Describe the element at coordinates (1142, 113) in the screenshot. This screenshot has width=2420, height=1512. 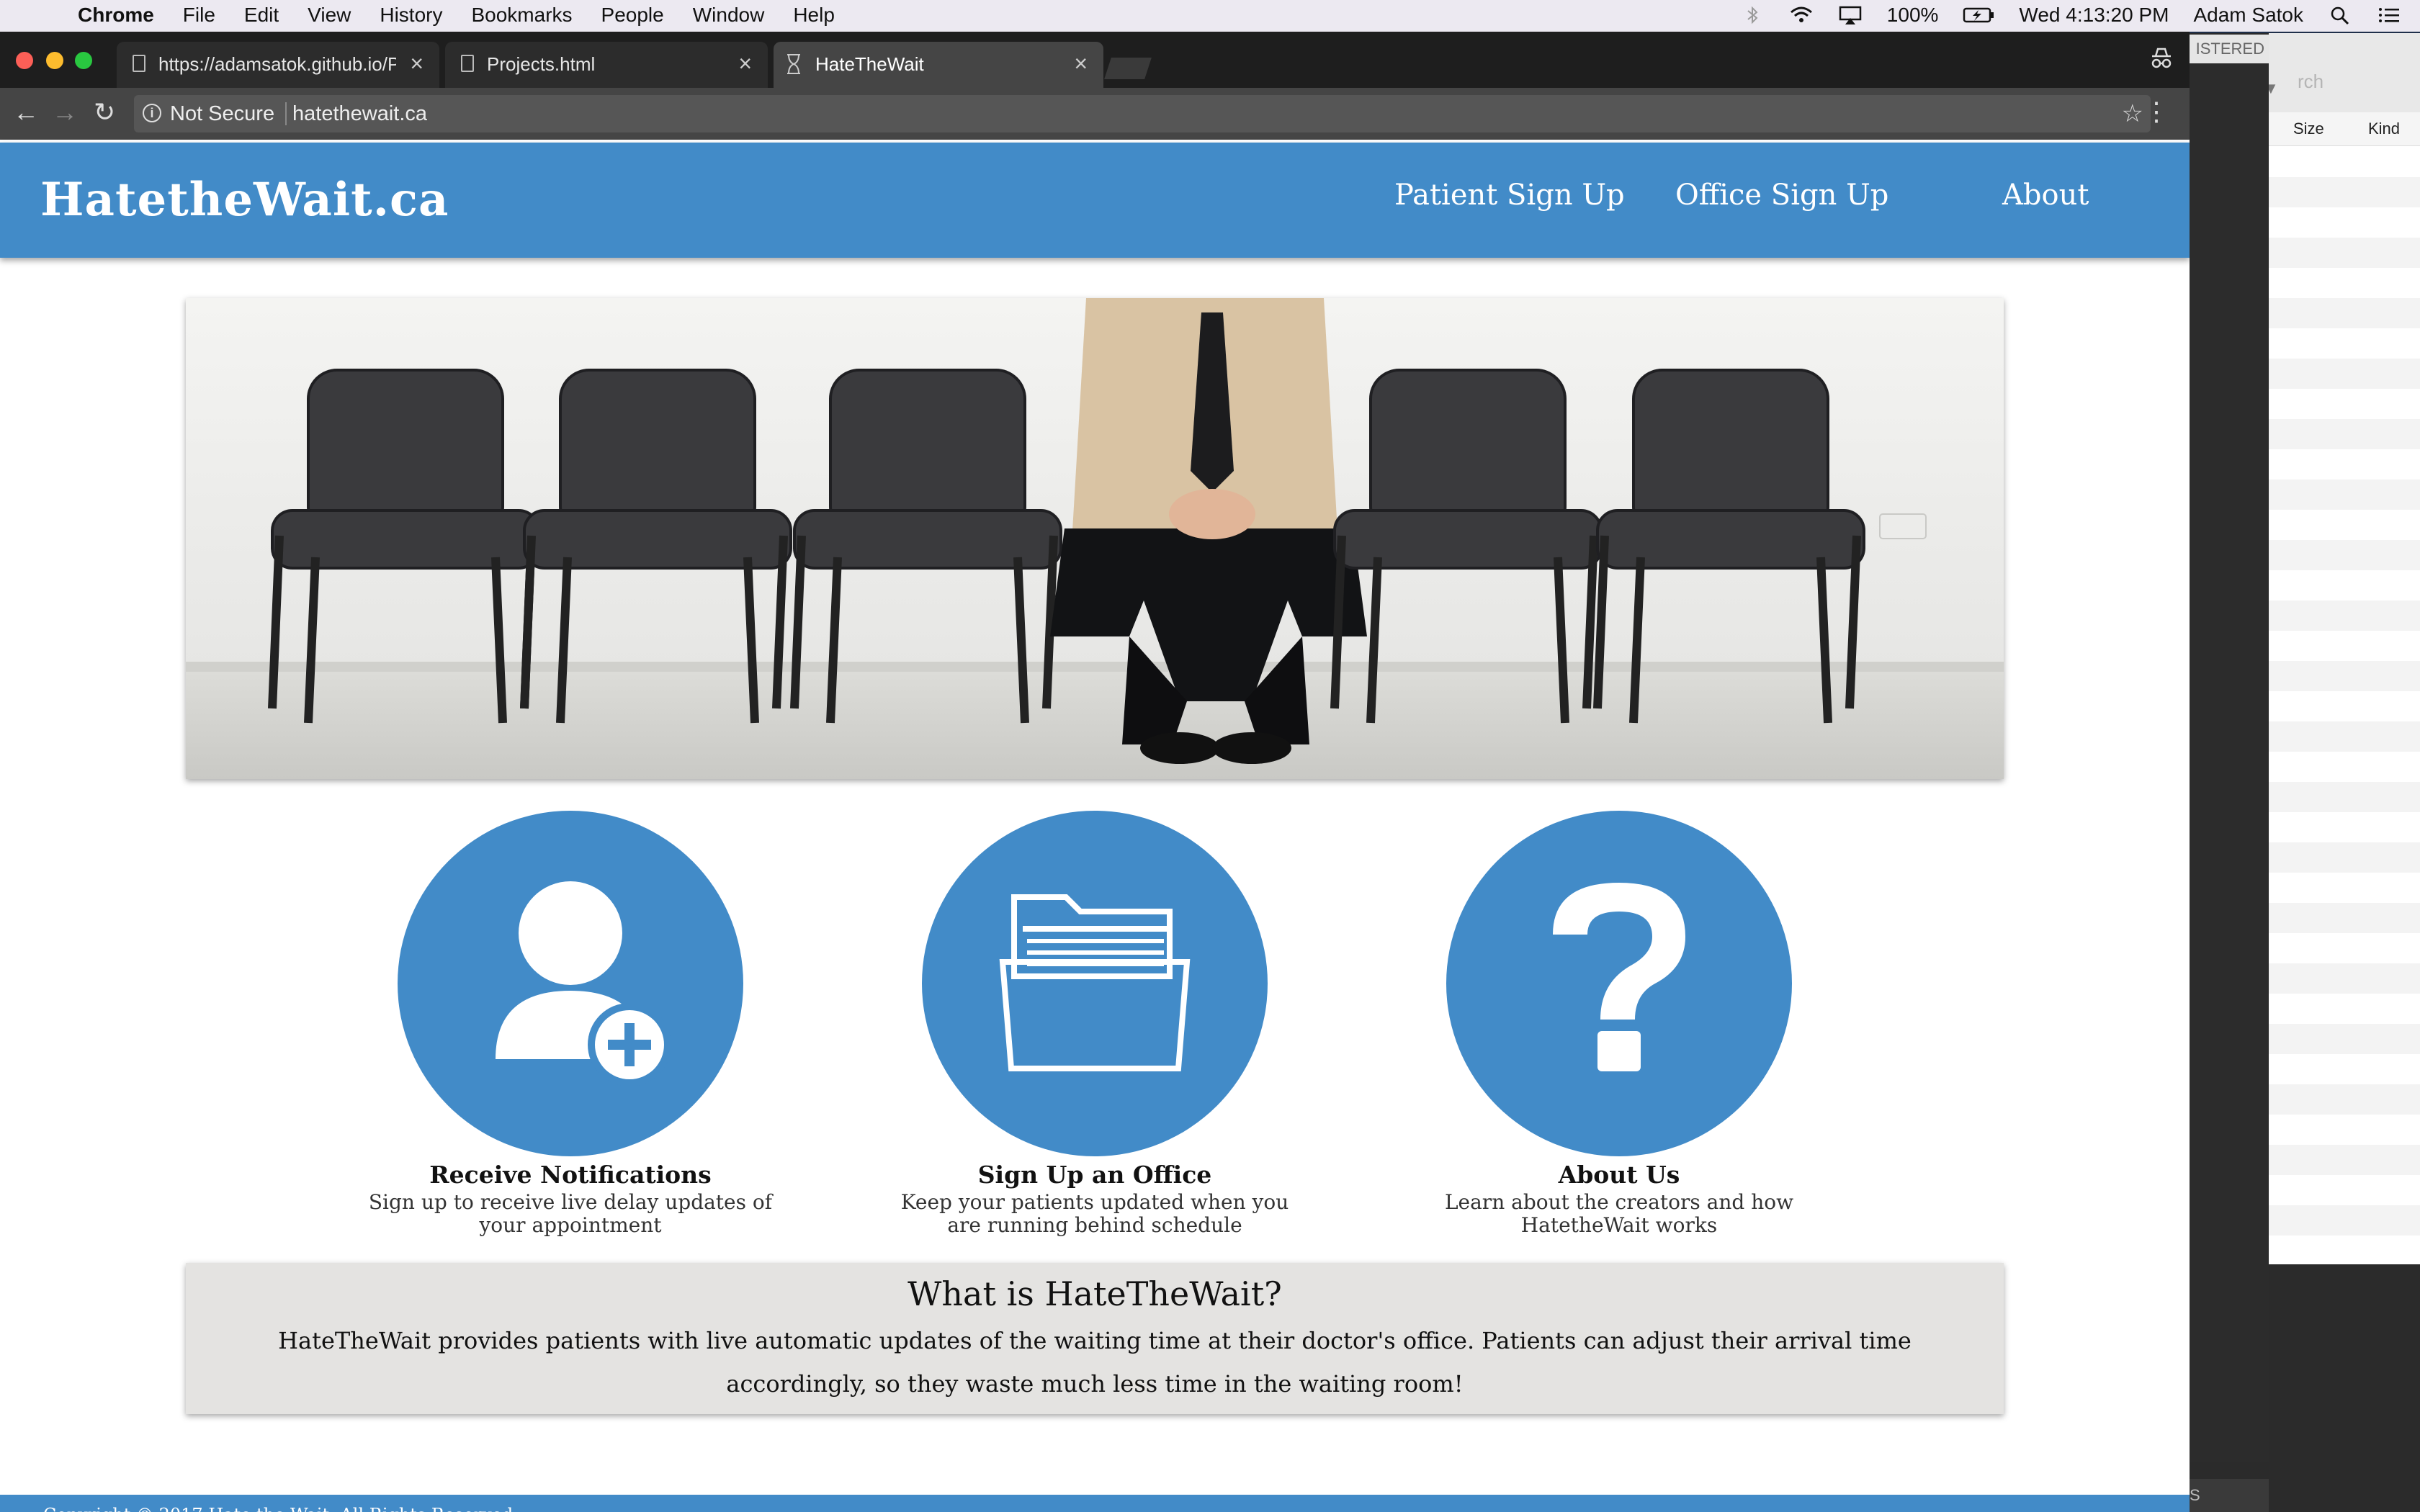
I see `address-bar: i Not Secure hatethewait.ca ☆` at that location.